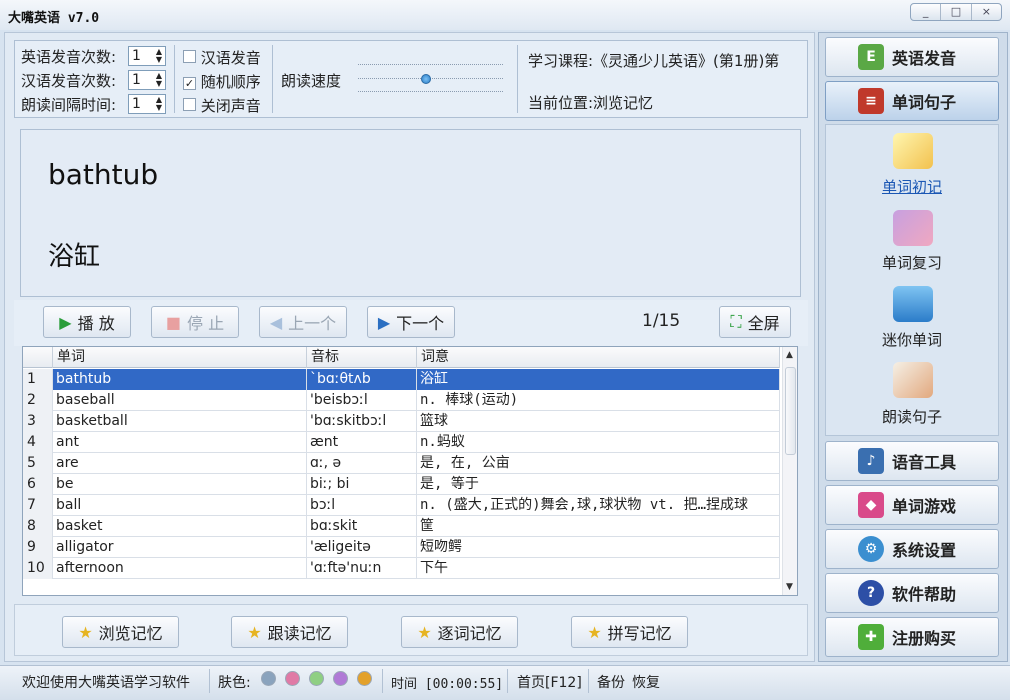 The height and width of the screenshot is (700, 1010). I want to click on word-cell: bathtub, so click(180, 379).